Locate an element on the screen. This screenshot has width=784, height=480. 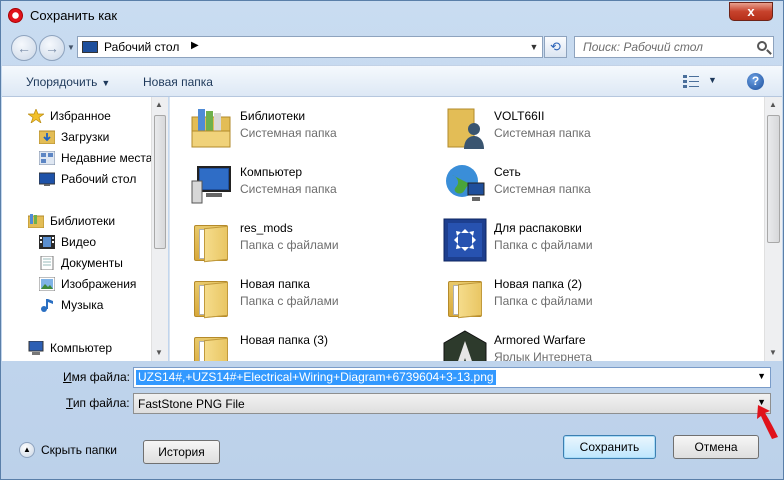
file-name: res_mods is located at coordinates (266, 228).